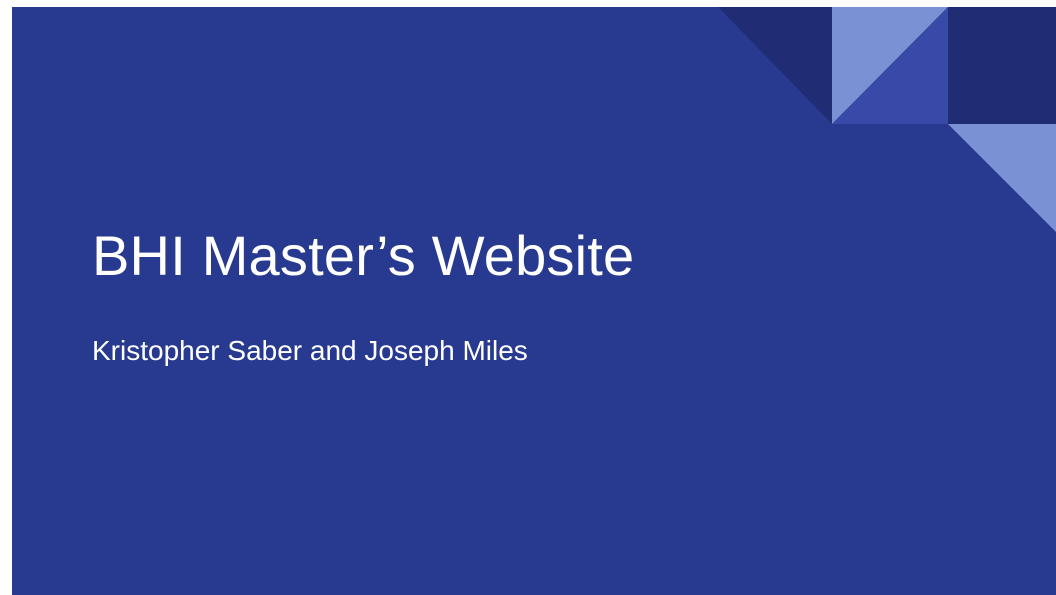  Describe the element at coordinates (1002, 65) in the screenshot. I see `dark-square-right` at that location.